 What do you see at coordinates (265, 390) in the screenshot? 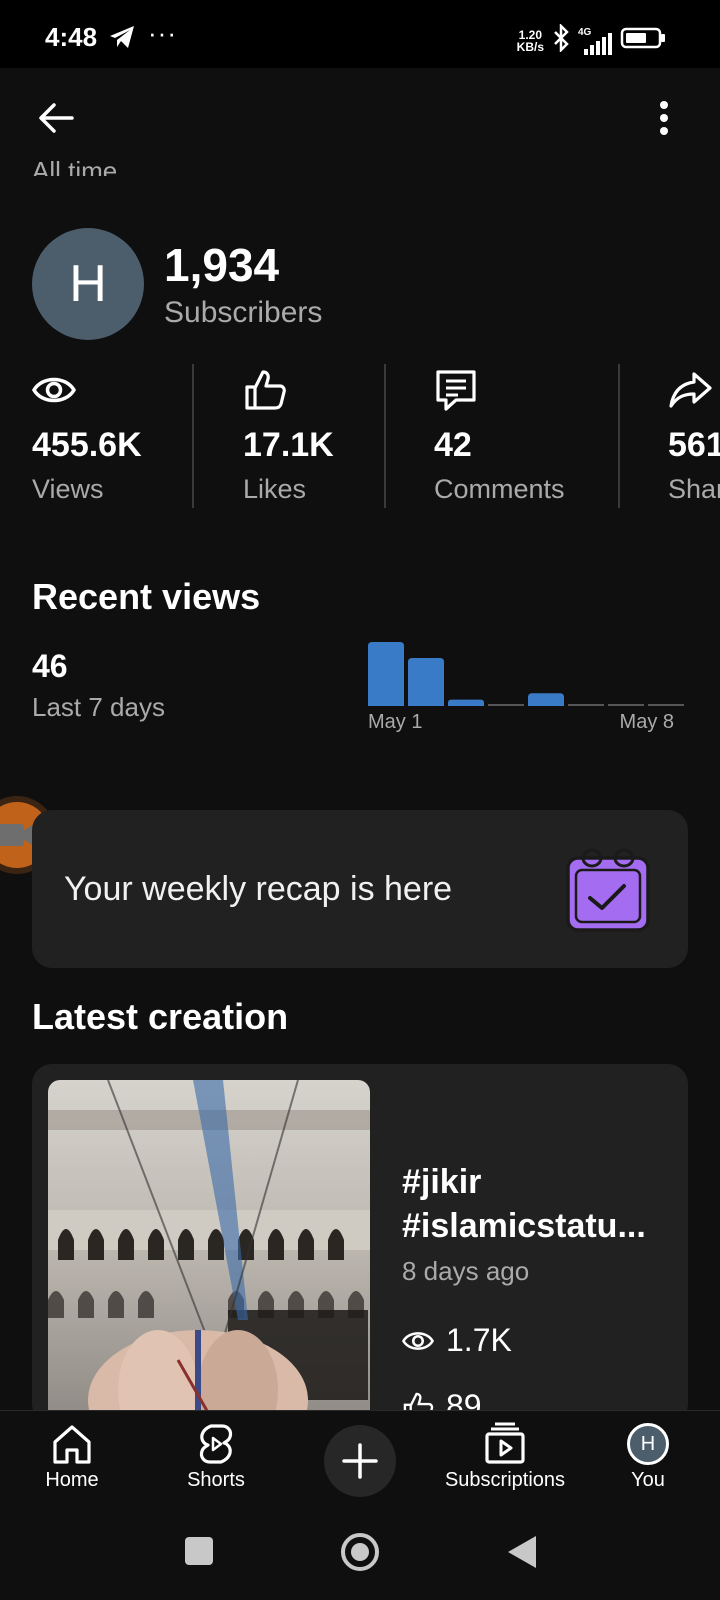
I see `thumbs-up-icon` at bounding box center [265, 390].